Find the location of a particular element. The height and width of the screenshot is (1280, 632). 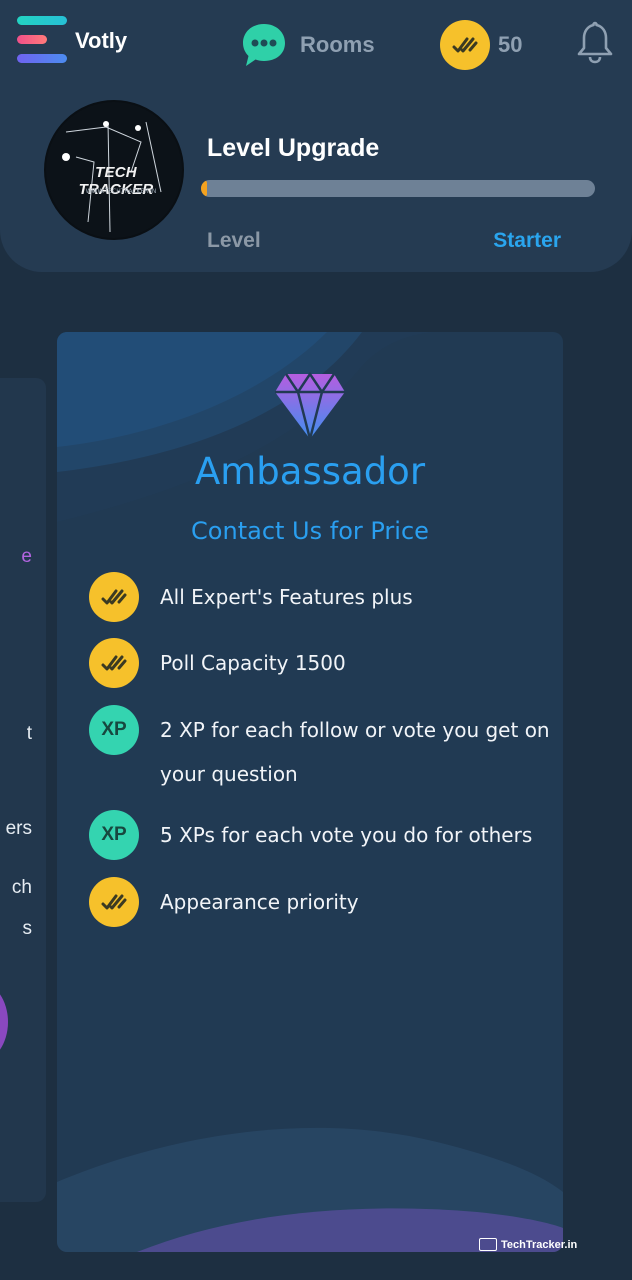

avatar-logo-subtext: WWW.TECHTRACKER.IN is located at coordinates (121, 191).